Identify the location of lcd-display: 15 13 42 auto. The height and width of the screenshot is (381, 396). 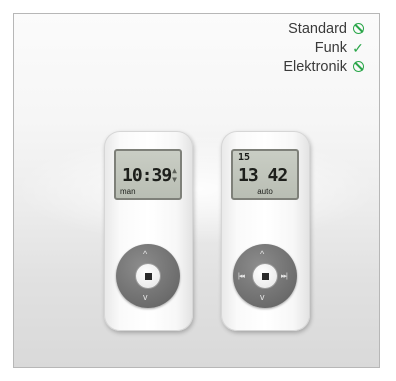
(265, 174).